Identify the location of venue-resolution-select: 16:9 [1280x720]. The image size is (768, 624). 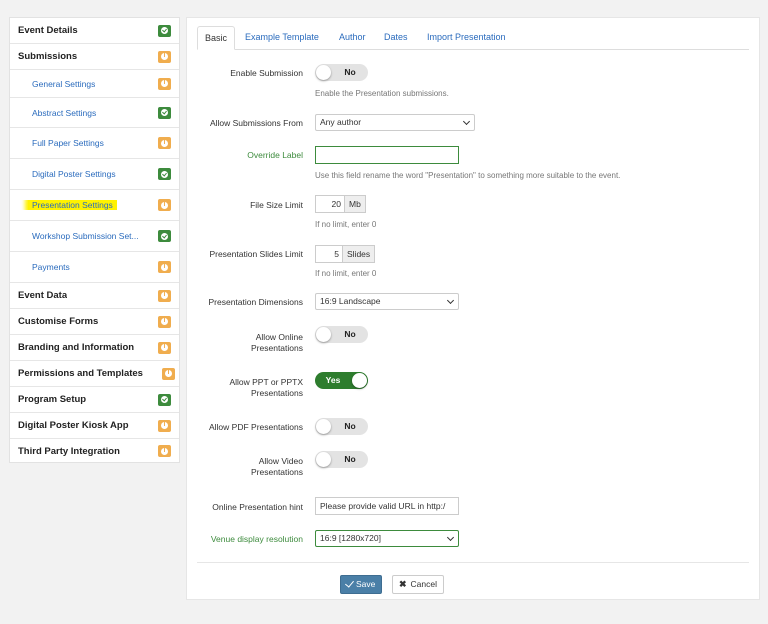
(387, 538).